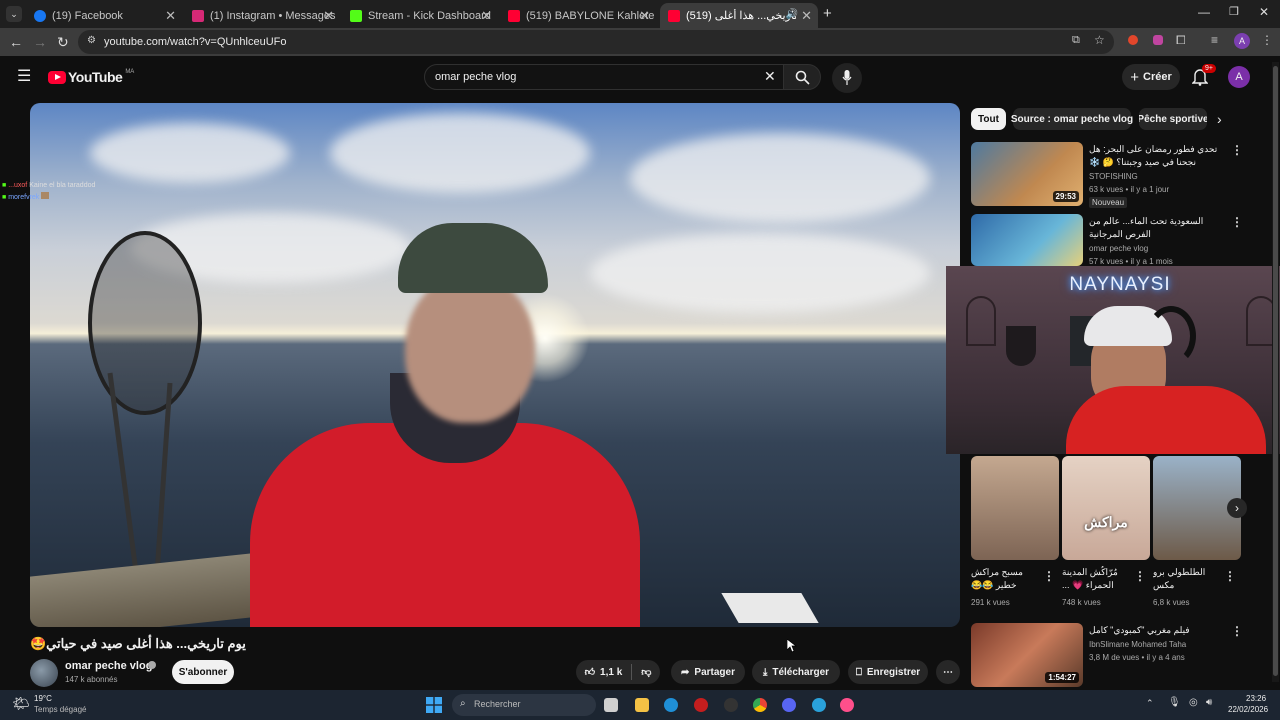 The height and width of the screenshot is (720, 1280). Describe the element at coordinates (203, 672) in the screenshot. I see `subscribe-button: S'abonner` at that location.